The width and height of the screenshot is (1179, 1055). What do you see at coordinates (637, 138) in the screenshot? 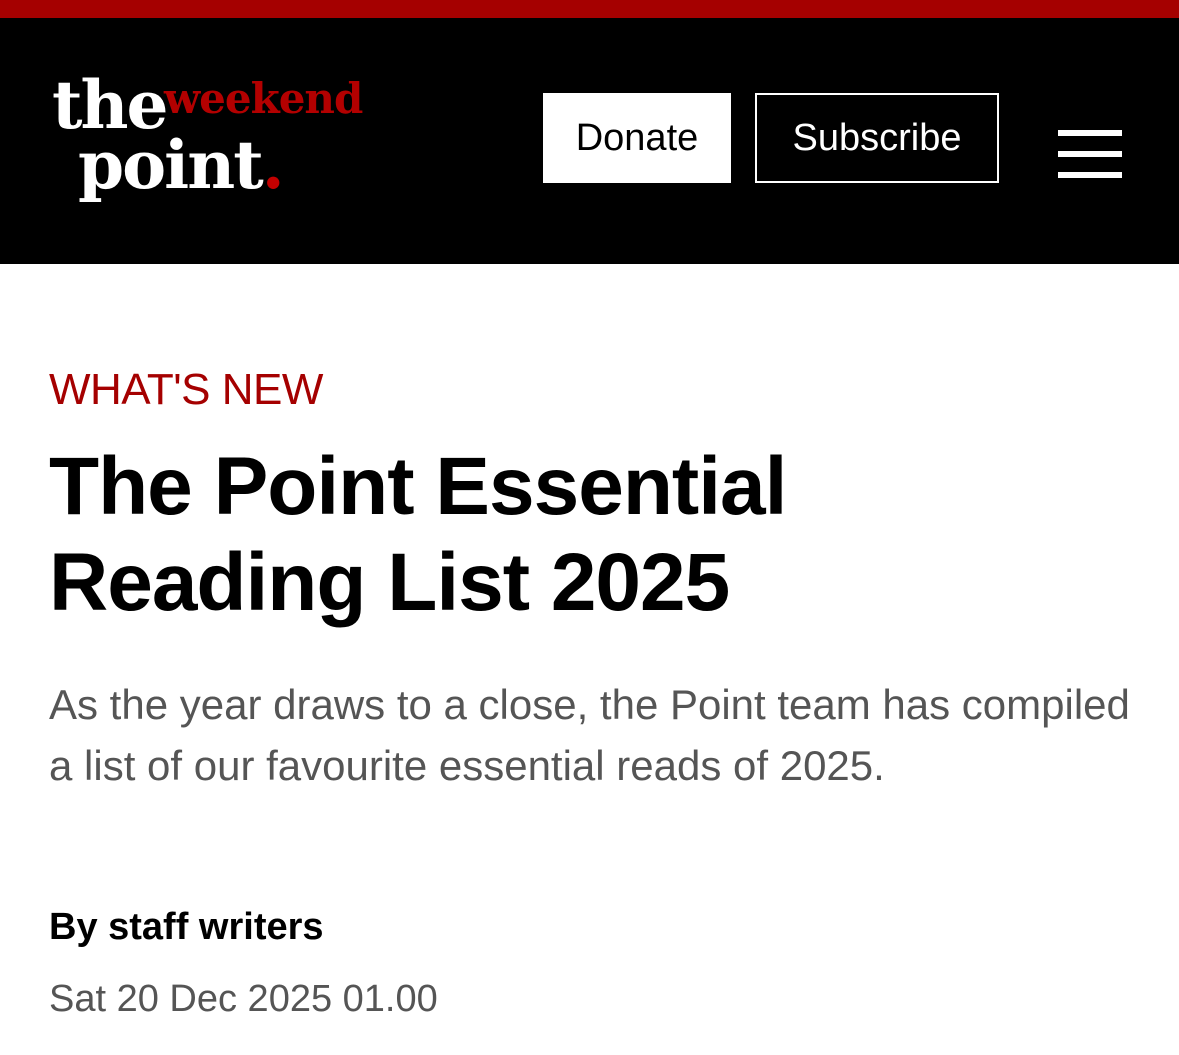
I see `donate-button: Donate` at bounding box center [637, 138].